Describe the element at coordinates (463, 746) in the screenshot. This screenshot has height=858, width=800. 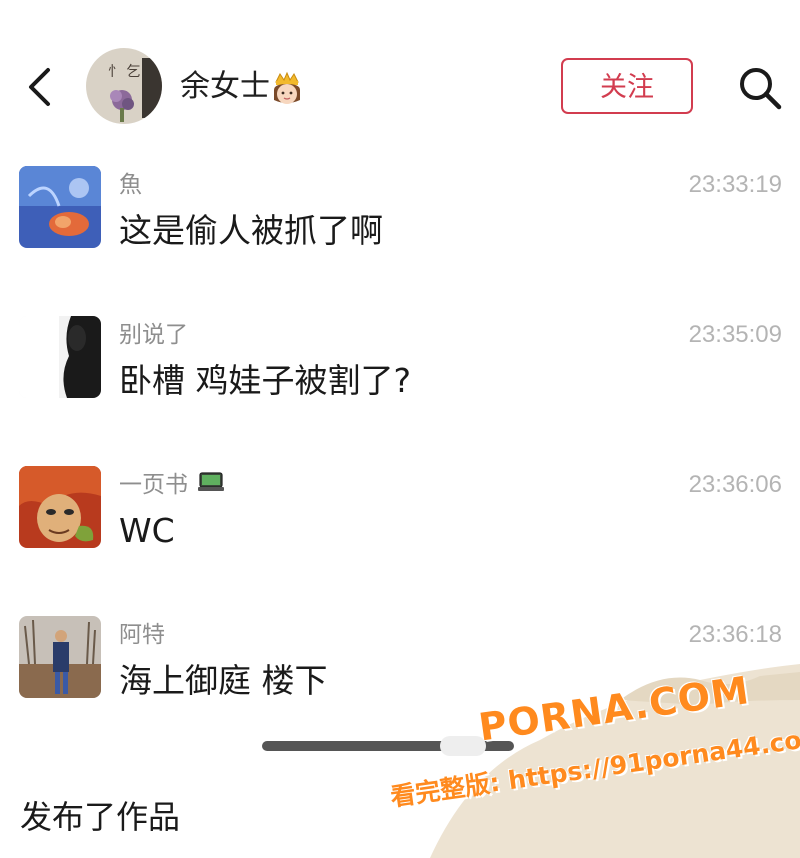
I see `scroll-thumb` at that location.